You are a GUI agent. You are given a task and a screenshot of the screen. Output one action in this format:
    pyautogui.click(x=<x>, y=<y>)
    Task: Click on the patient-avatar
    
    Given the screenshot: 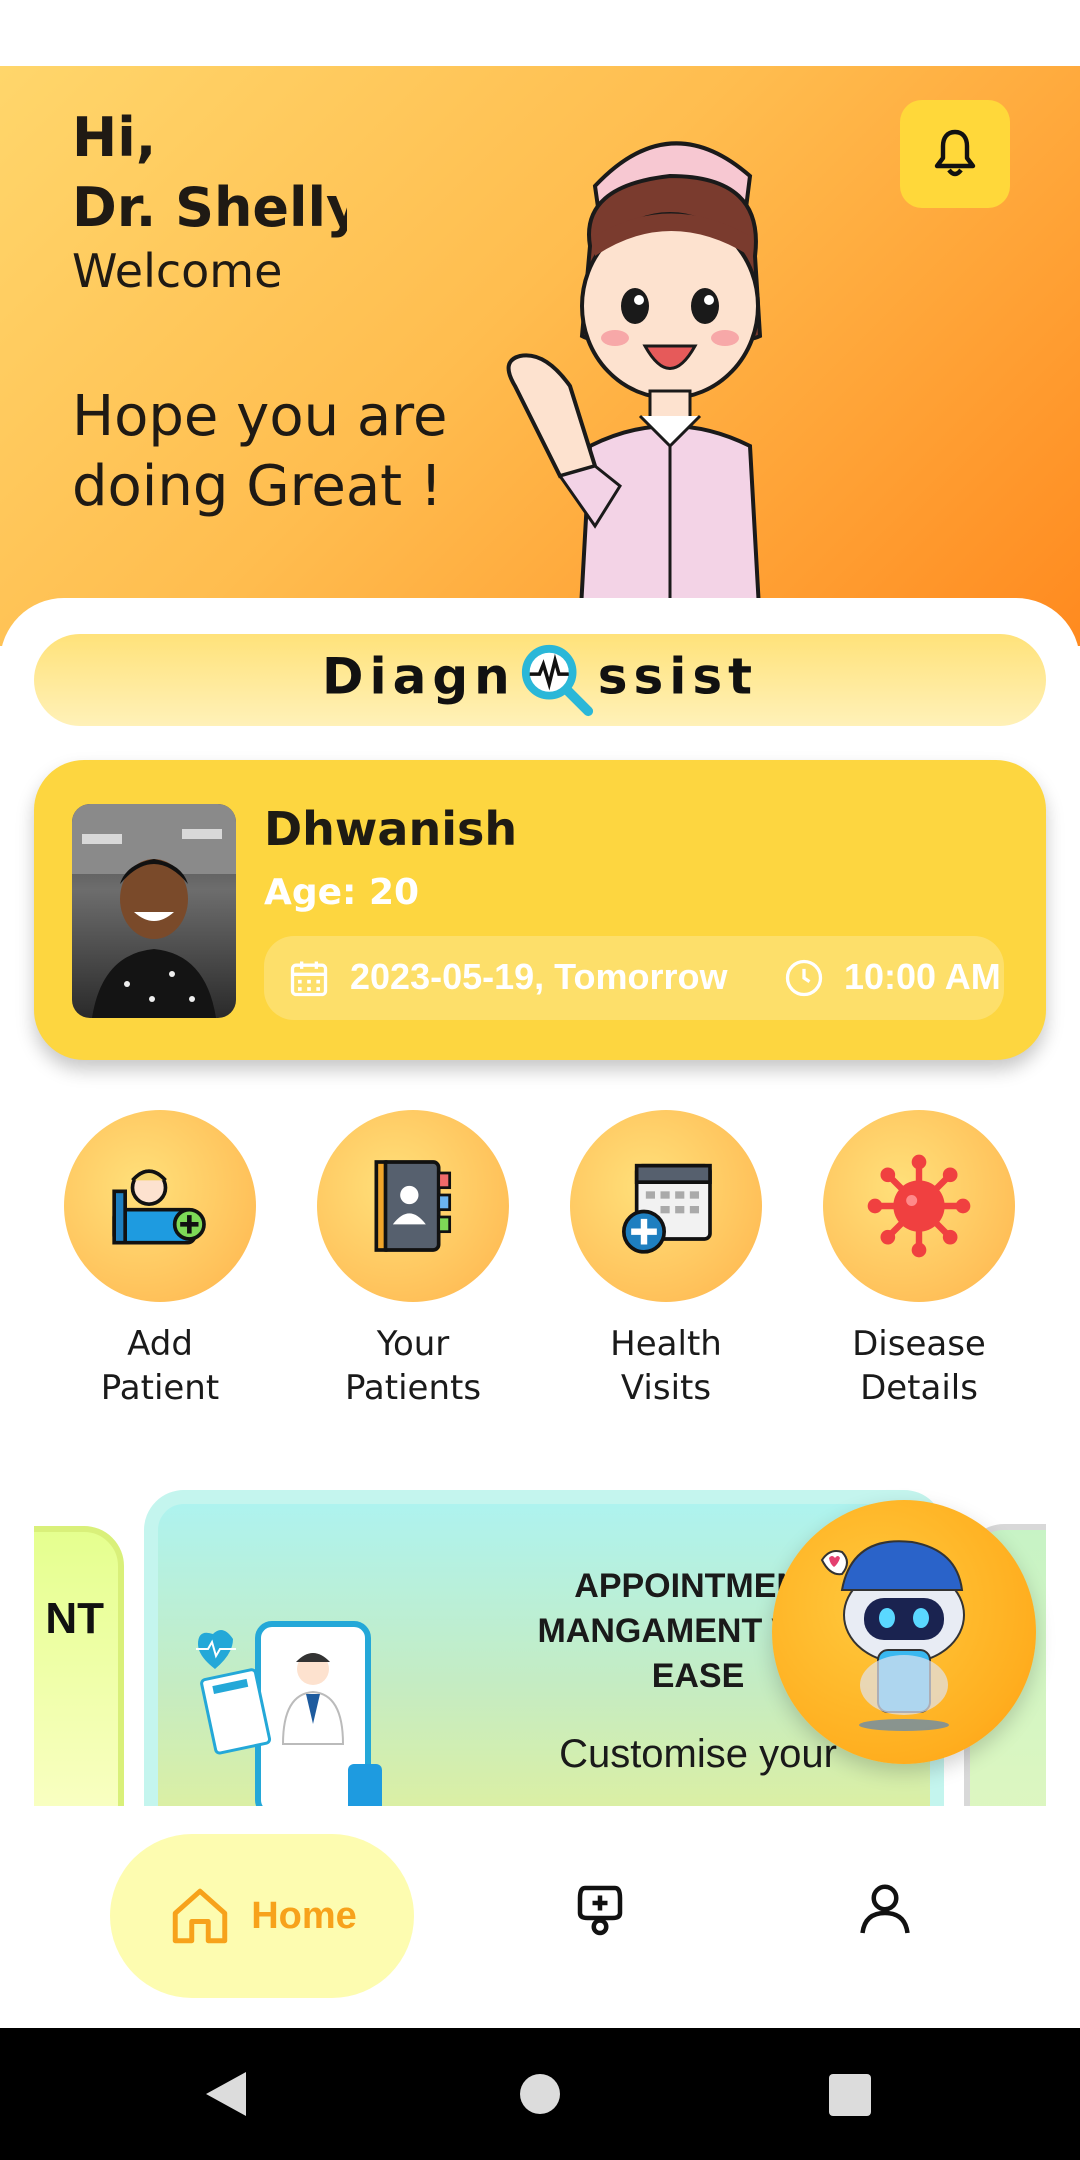 What is the action you would take?
    pyautogui.click(x=154, y=911)
    